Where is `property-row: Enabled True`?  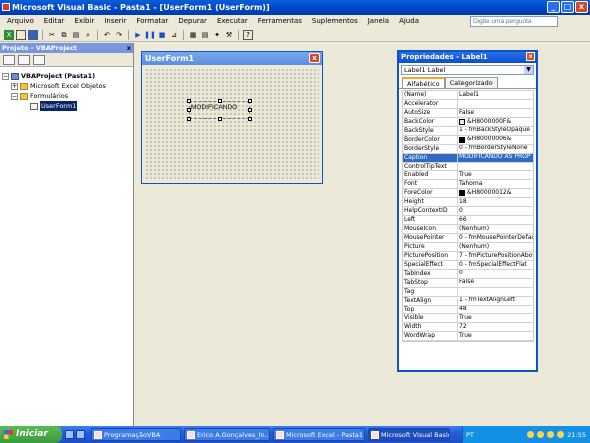
property-row: Enabled True is located at coordinates (468, 176).